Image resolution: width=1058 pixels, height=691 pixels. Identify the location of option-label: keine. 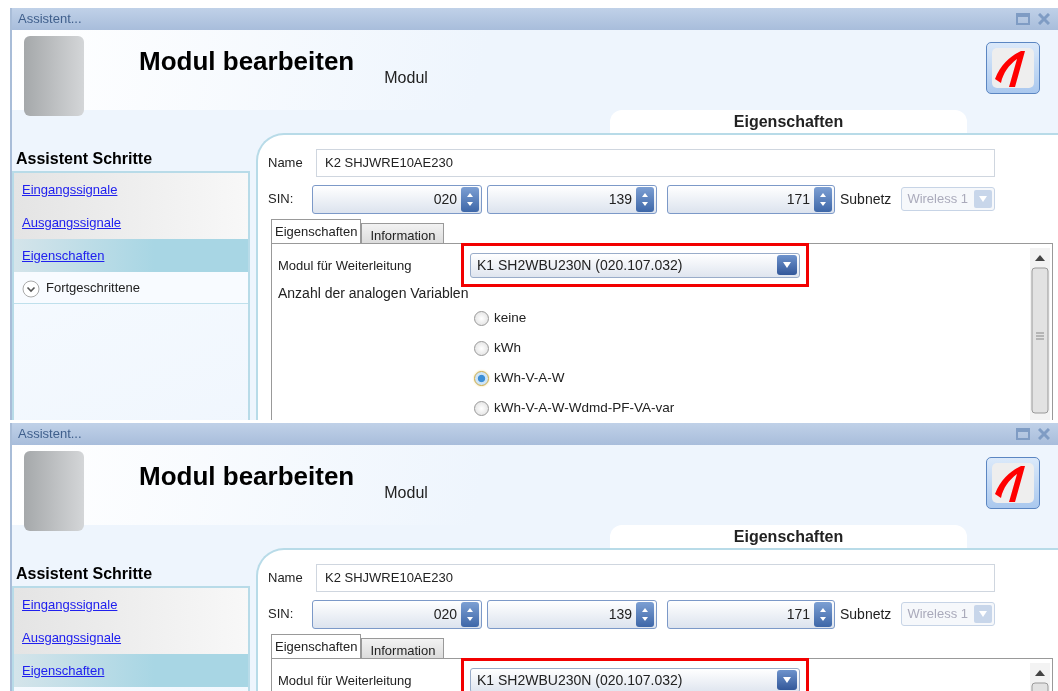
(510, 317).